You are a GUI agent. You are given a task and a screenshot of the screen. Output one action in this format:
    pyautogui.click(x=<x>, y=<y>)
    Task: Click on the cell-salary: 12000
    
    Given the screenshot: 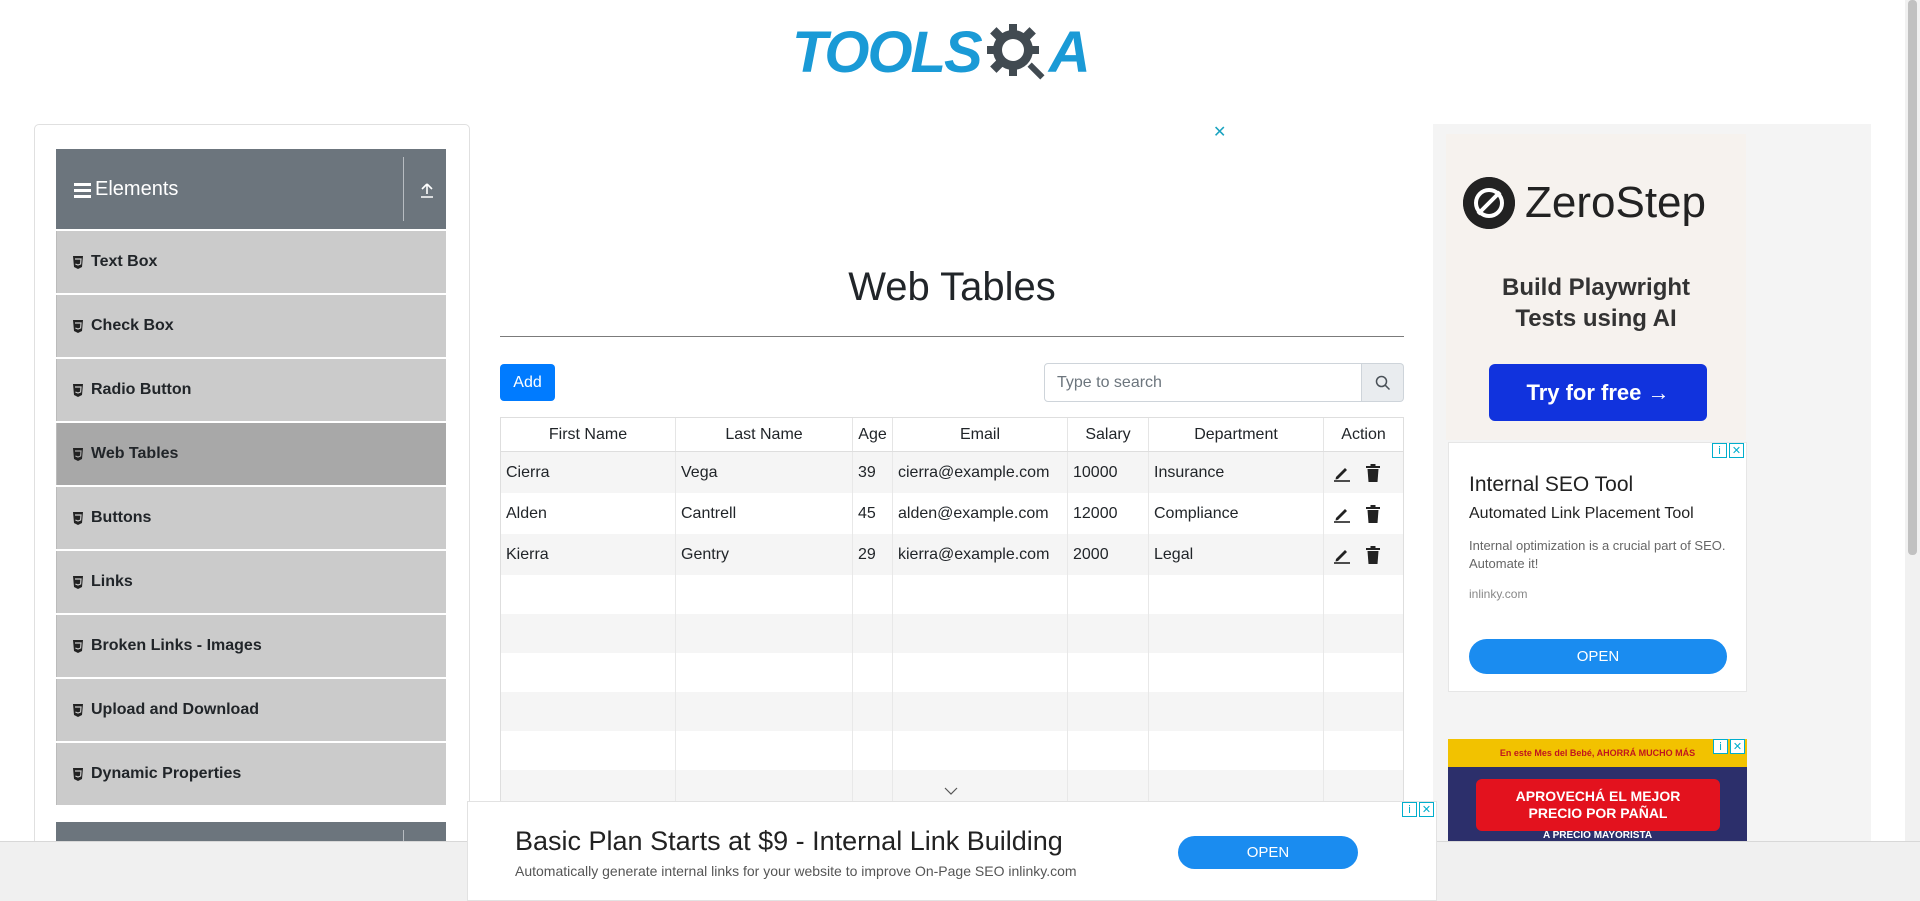 What is the action you would take?
    pyautogui.click(x=1108, y=513)
    